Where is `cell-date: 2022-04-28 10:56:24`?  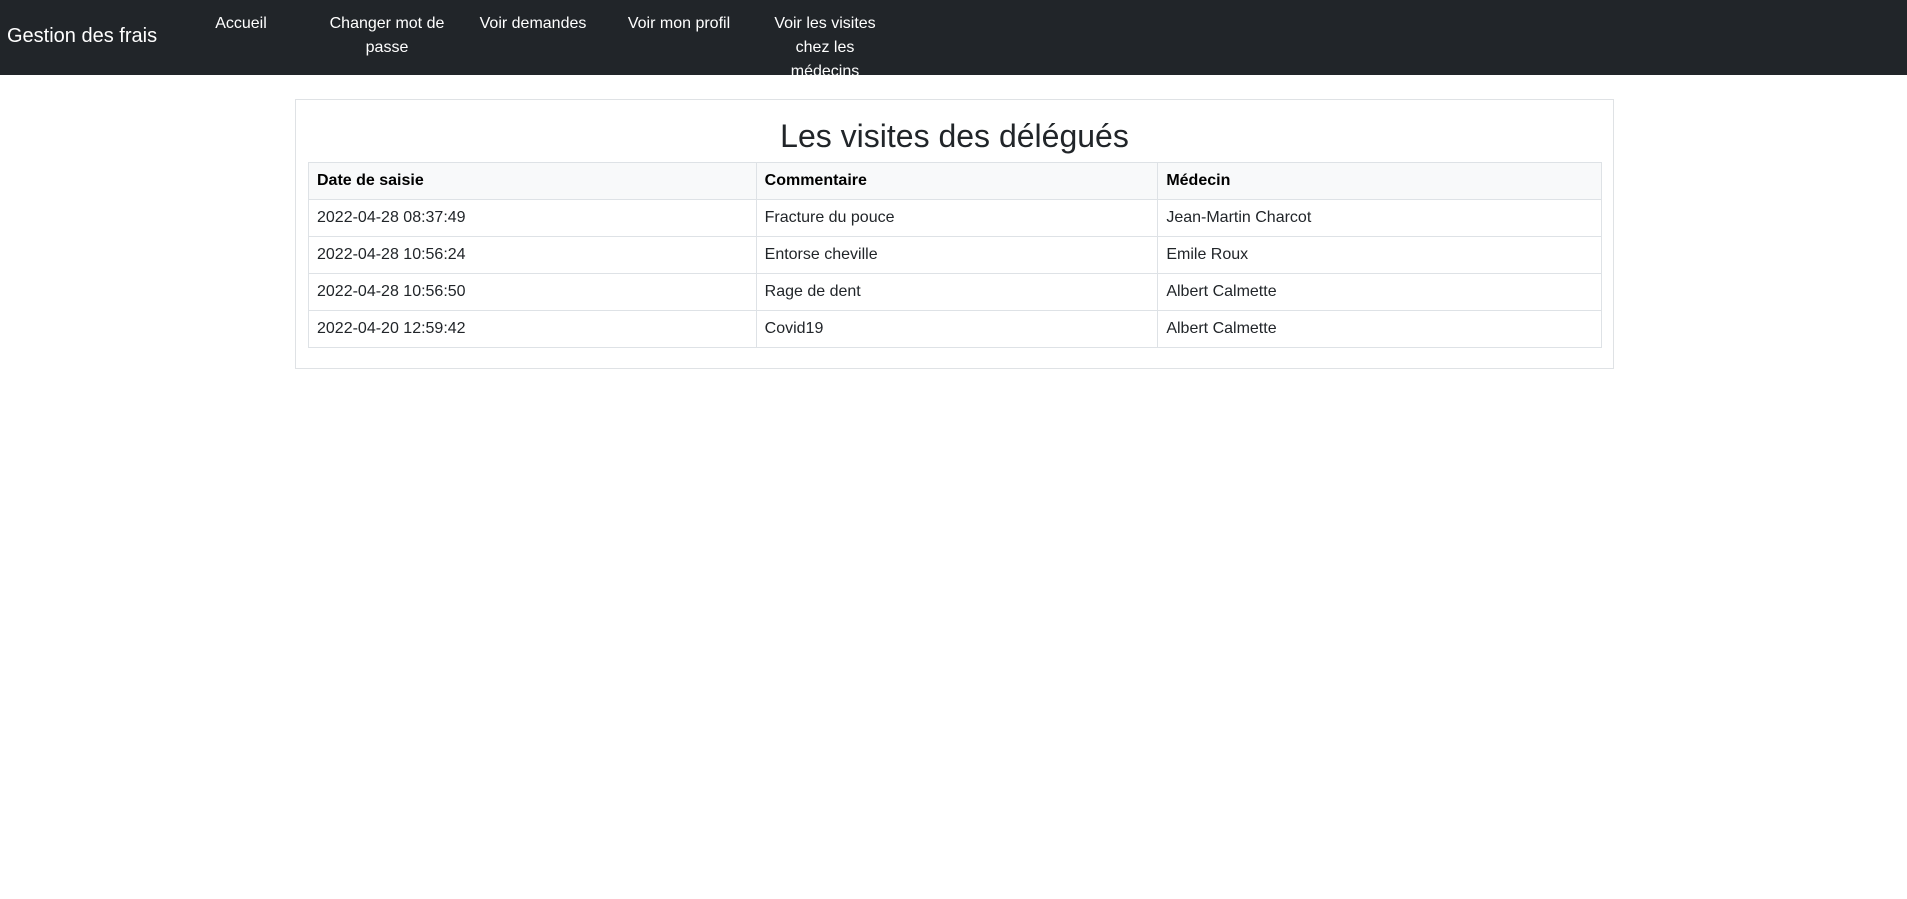
cell-date: 2022-04-28 10:56:24 is located at coordinates (532, 255).